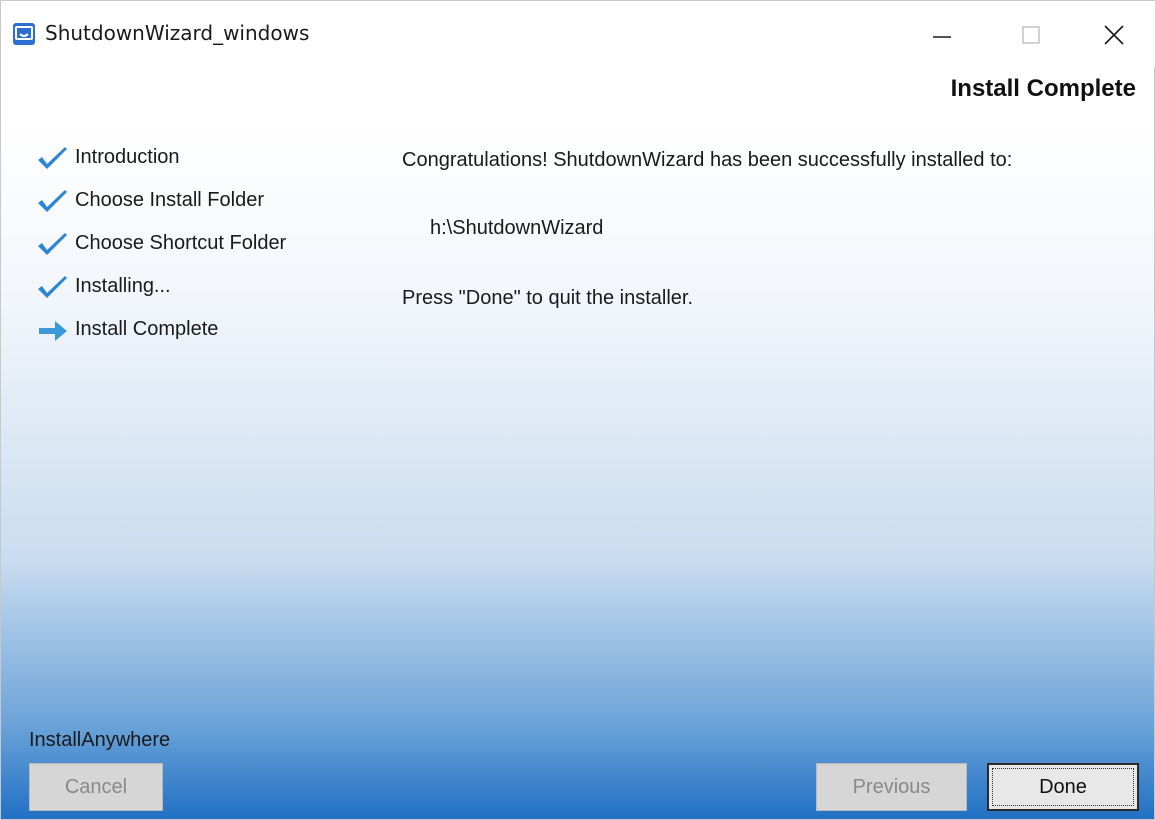  I want to click on window-title: ShutdownWizard_windows, so click(177, 33).